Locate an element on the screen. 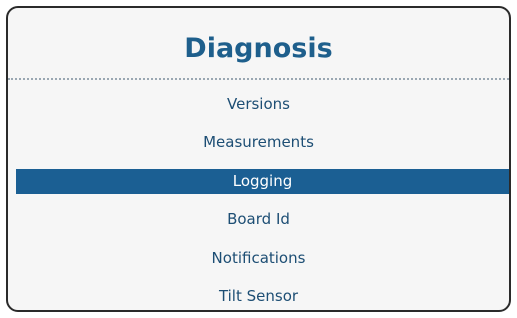 The width and height of the screenshot is (517, 318). menu-item-measurements: Measurements is located at coordinates (258, 142).